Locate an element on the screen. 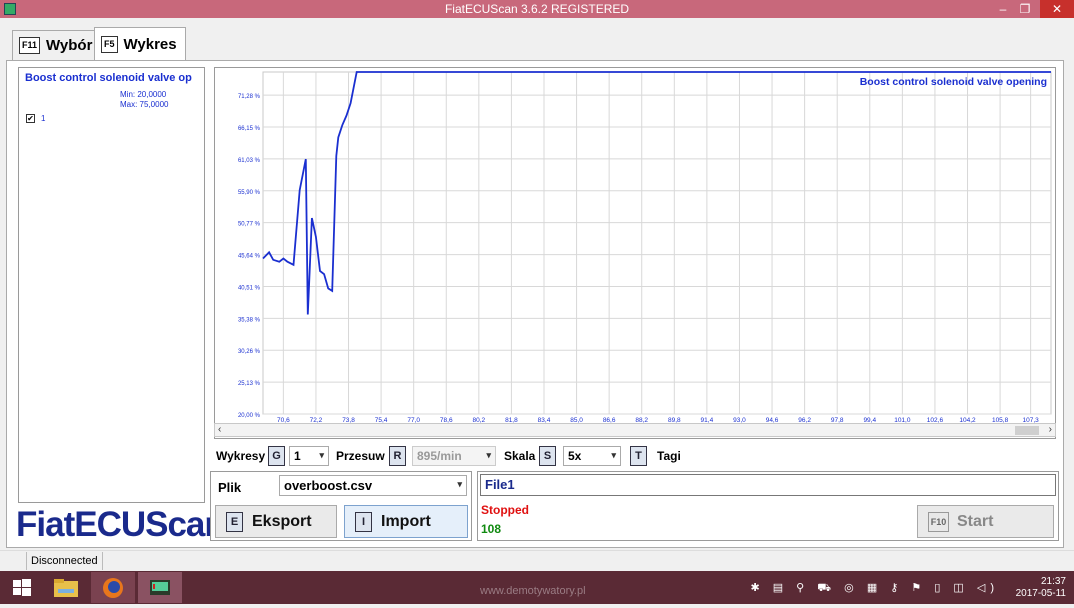 The image size is (1074, 608). wykresy-label: Wykresy is located at coordinates (241, 456).